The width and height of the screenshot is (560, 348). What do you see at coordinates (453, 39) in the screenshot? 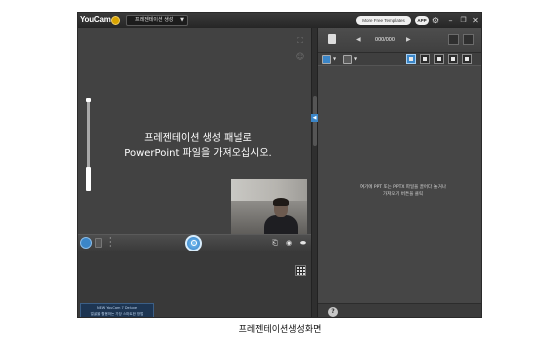
I see `trash-icon` at bounding box center [453, 39].